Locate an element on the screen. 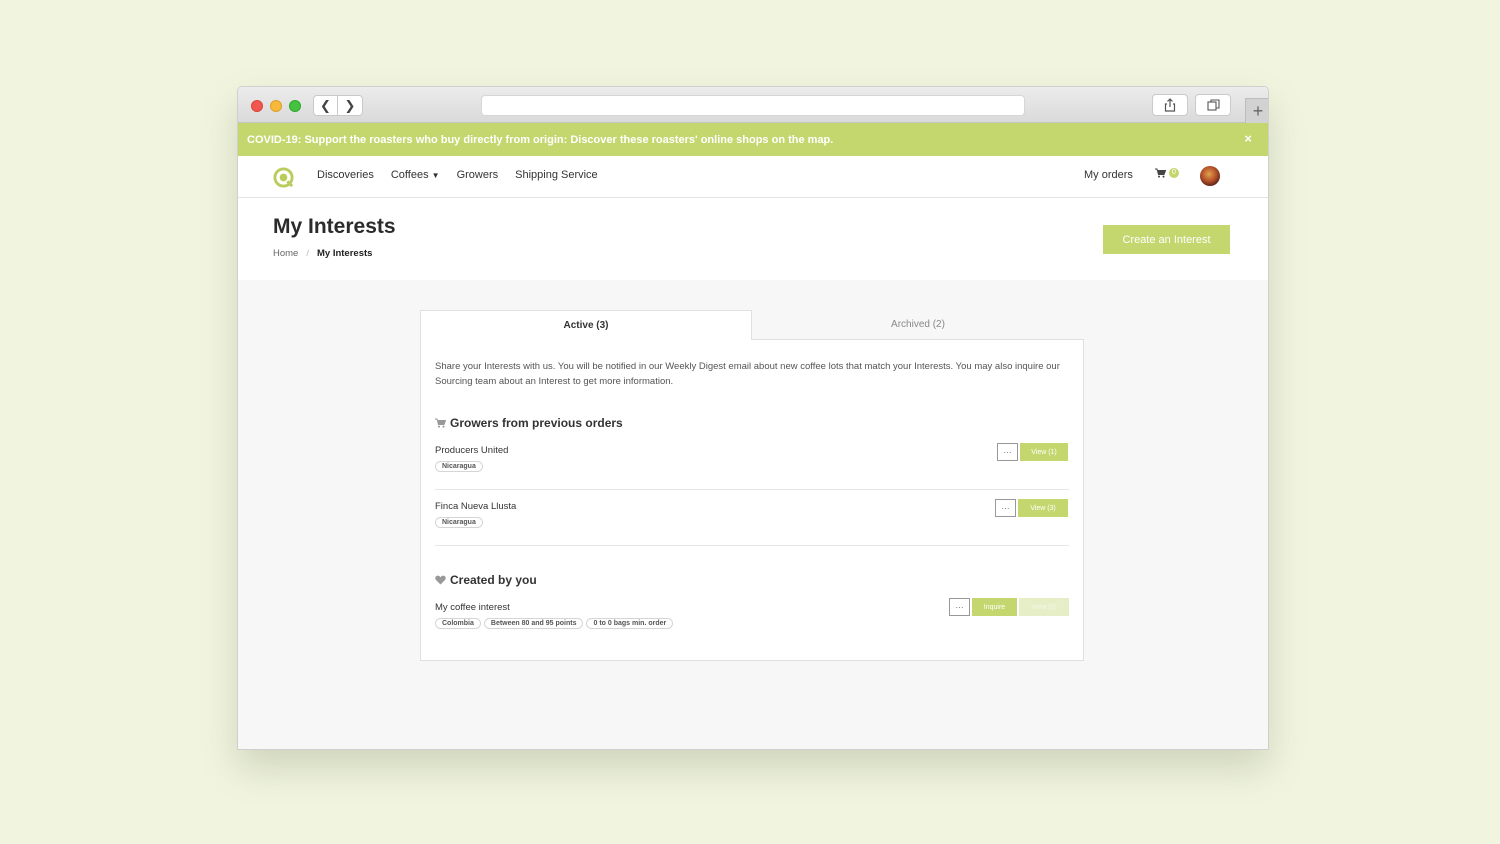 The image size is (1500, 844). created-heading-text: Created by you is located at coordinates (493, 580).